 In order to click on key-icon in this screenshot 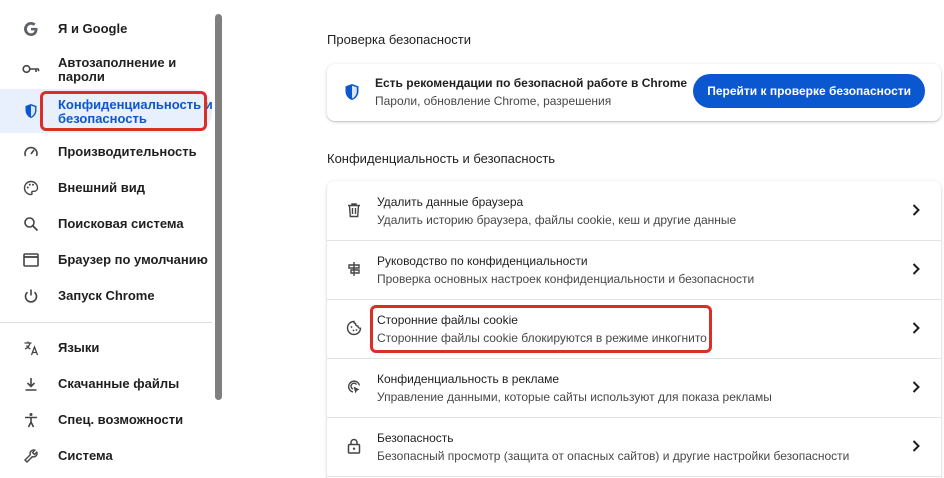, I will do `click(31, 69)`.